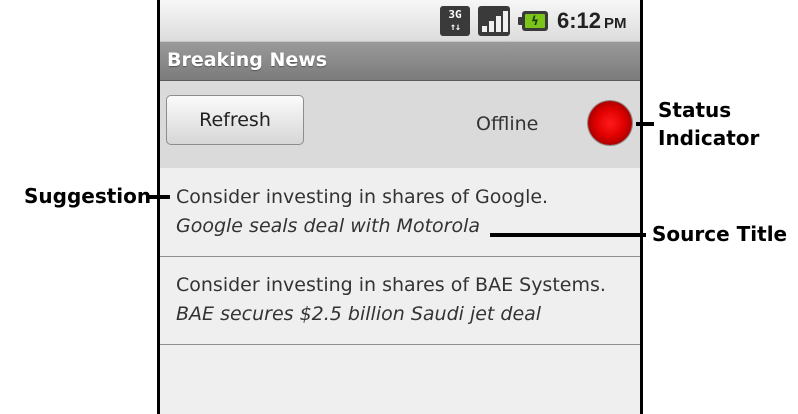 This screenshot has height=414, width=798. What do you see at coordinates (610, 123) in the screenshot?
I see `status-indicator-icon` at bounding box center [610, 123].